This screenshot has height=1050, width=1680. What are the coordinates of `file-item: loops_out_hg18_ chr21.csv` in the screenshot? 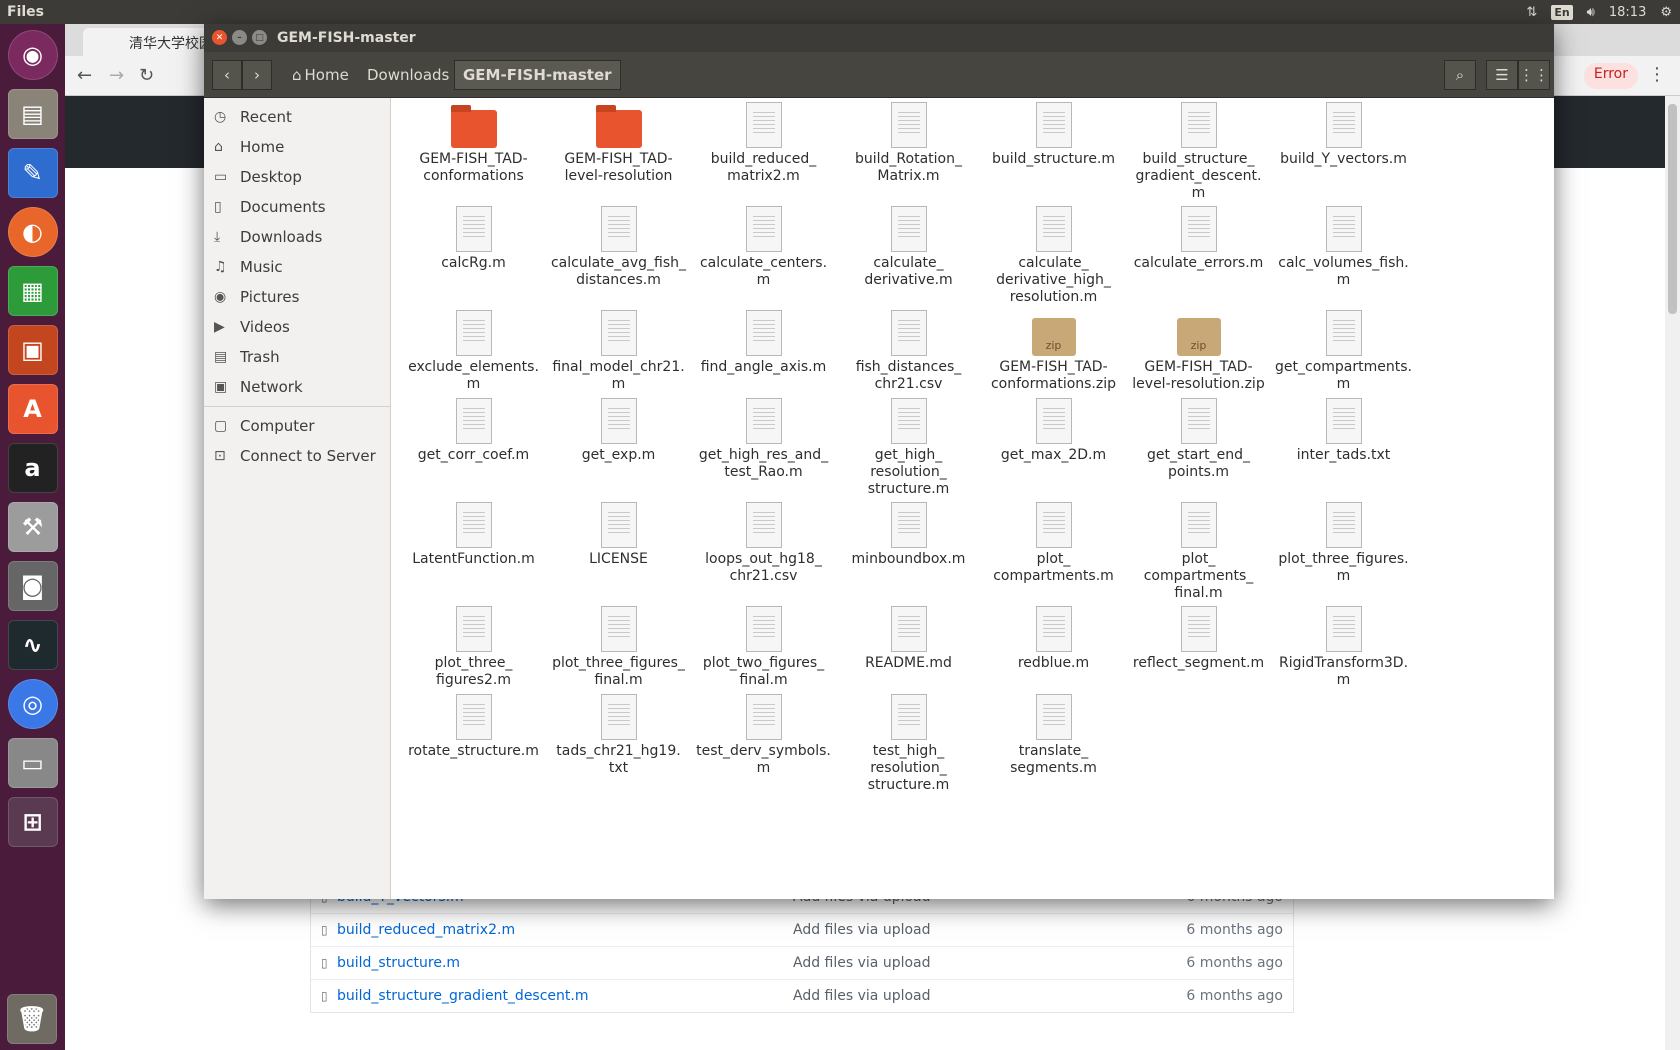 It's located at (763, 543).